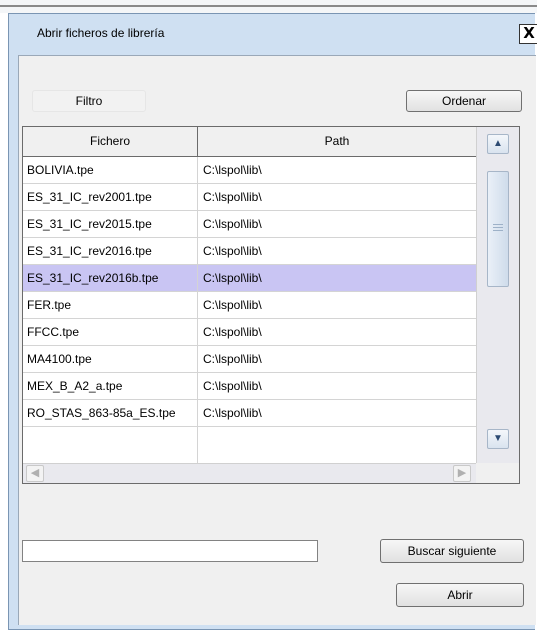 This screenshot has height=630, width=537. Describe the element at coordinates (101, 33) in the screenshot. I see `dialog-title: Abrir ficheros de librería` at that location.